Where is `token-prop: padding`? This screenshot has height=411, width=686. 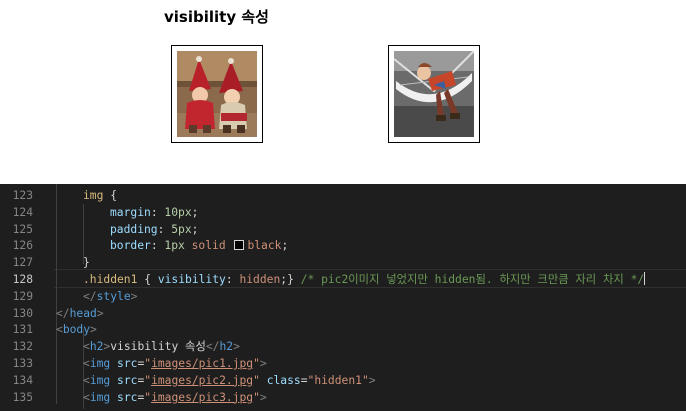 token-prop: padding is located at coordinates (134, 229).